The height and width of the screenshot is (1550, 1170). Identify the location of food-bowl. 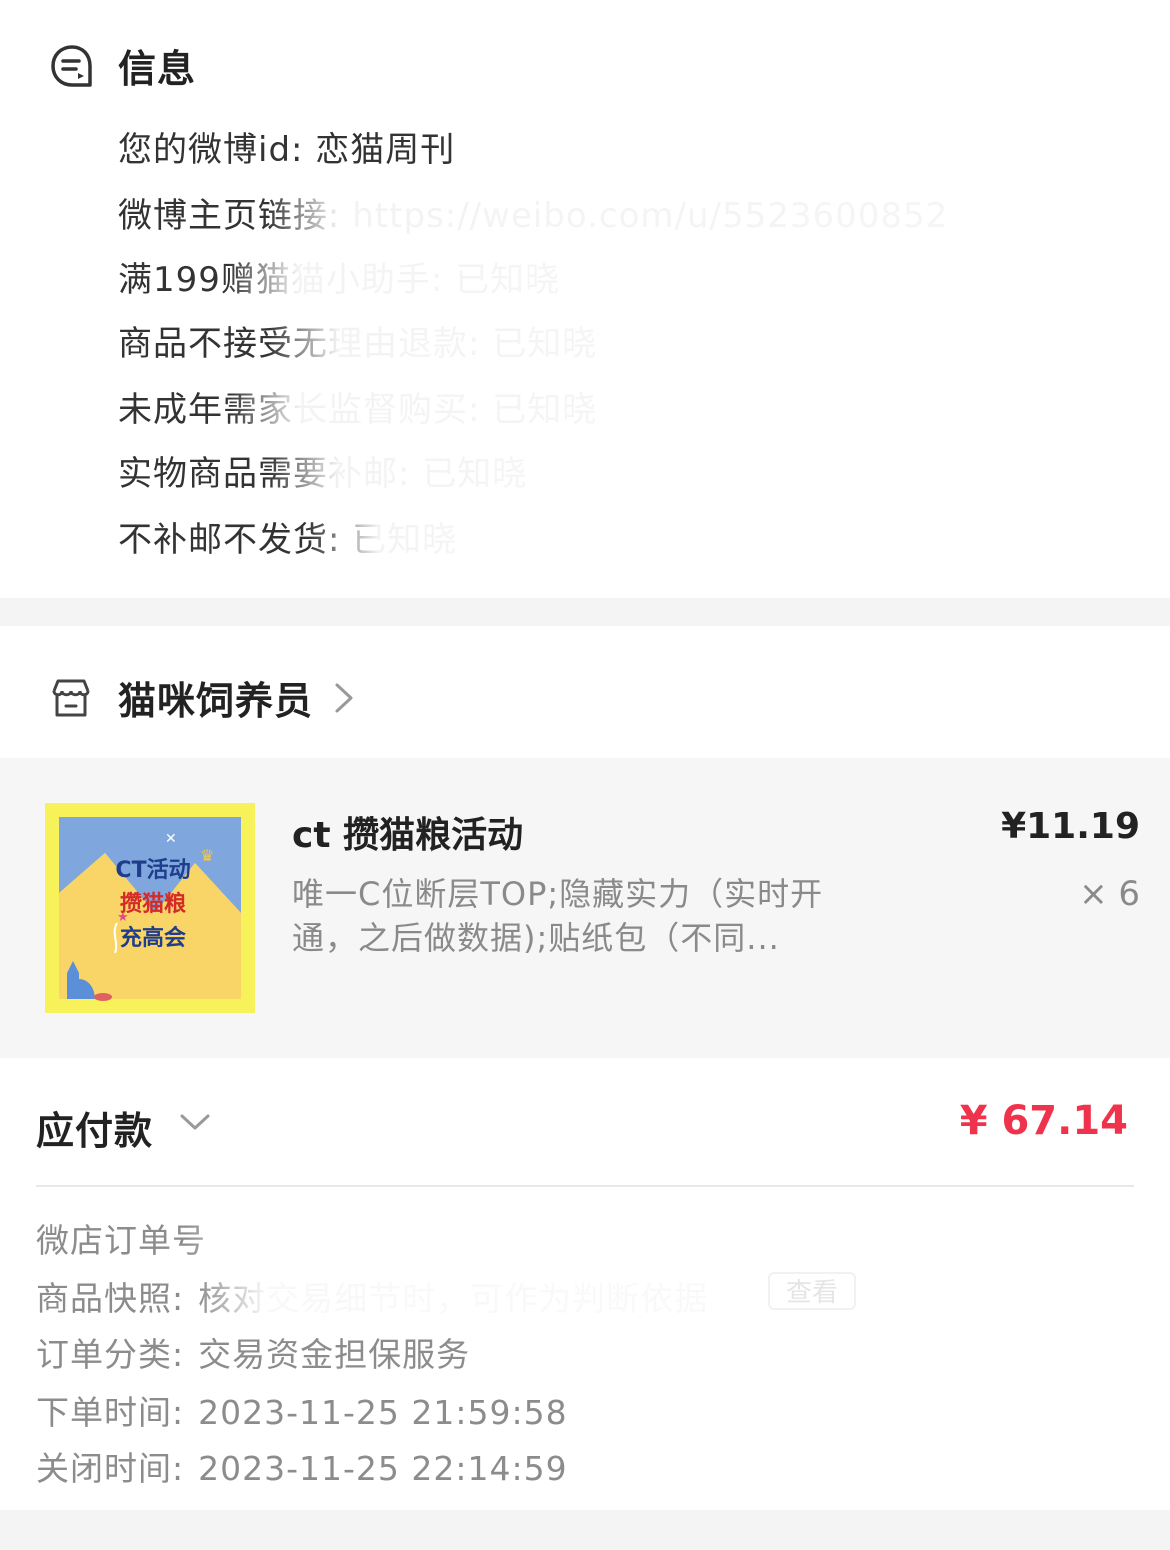
(103, 997).